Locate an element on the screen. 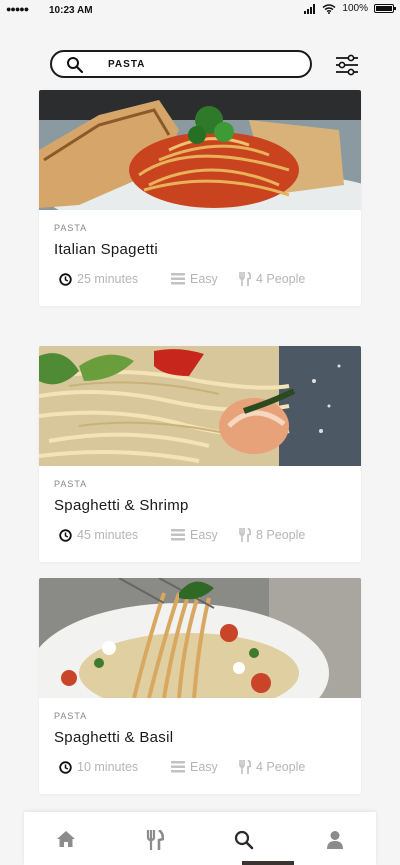  recipe-time: 25 minutes is located at coordinates (98, 279).